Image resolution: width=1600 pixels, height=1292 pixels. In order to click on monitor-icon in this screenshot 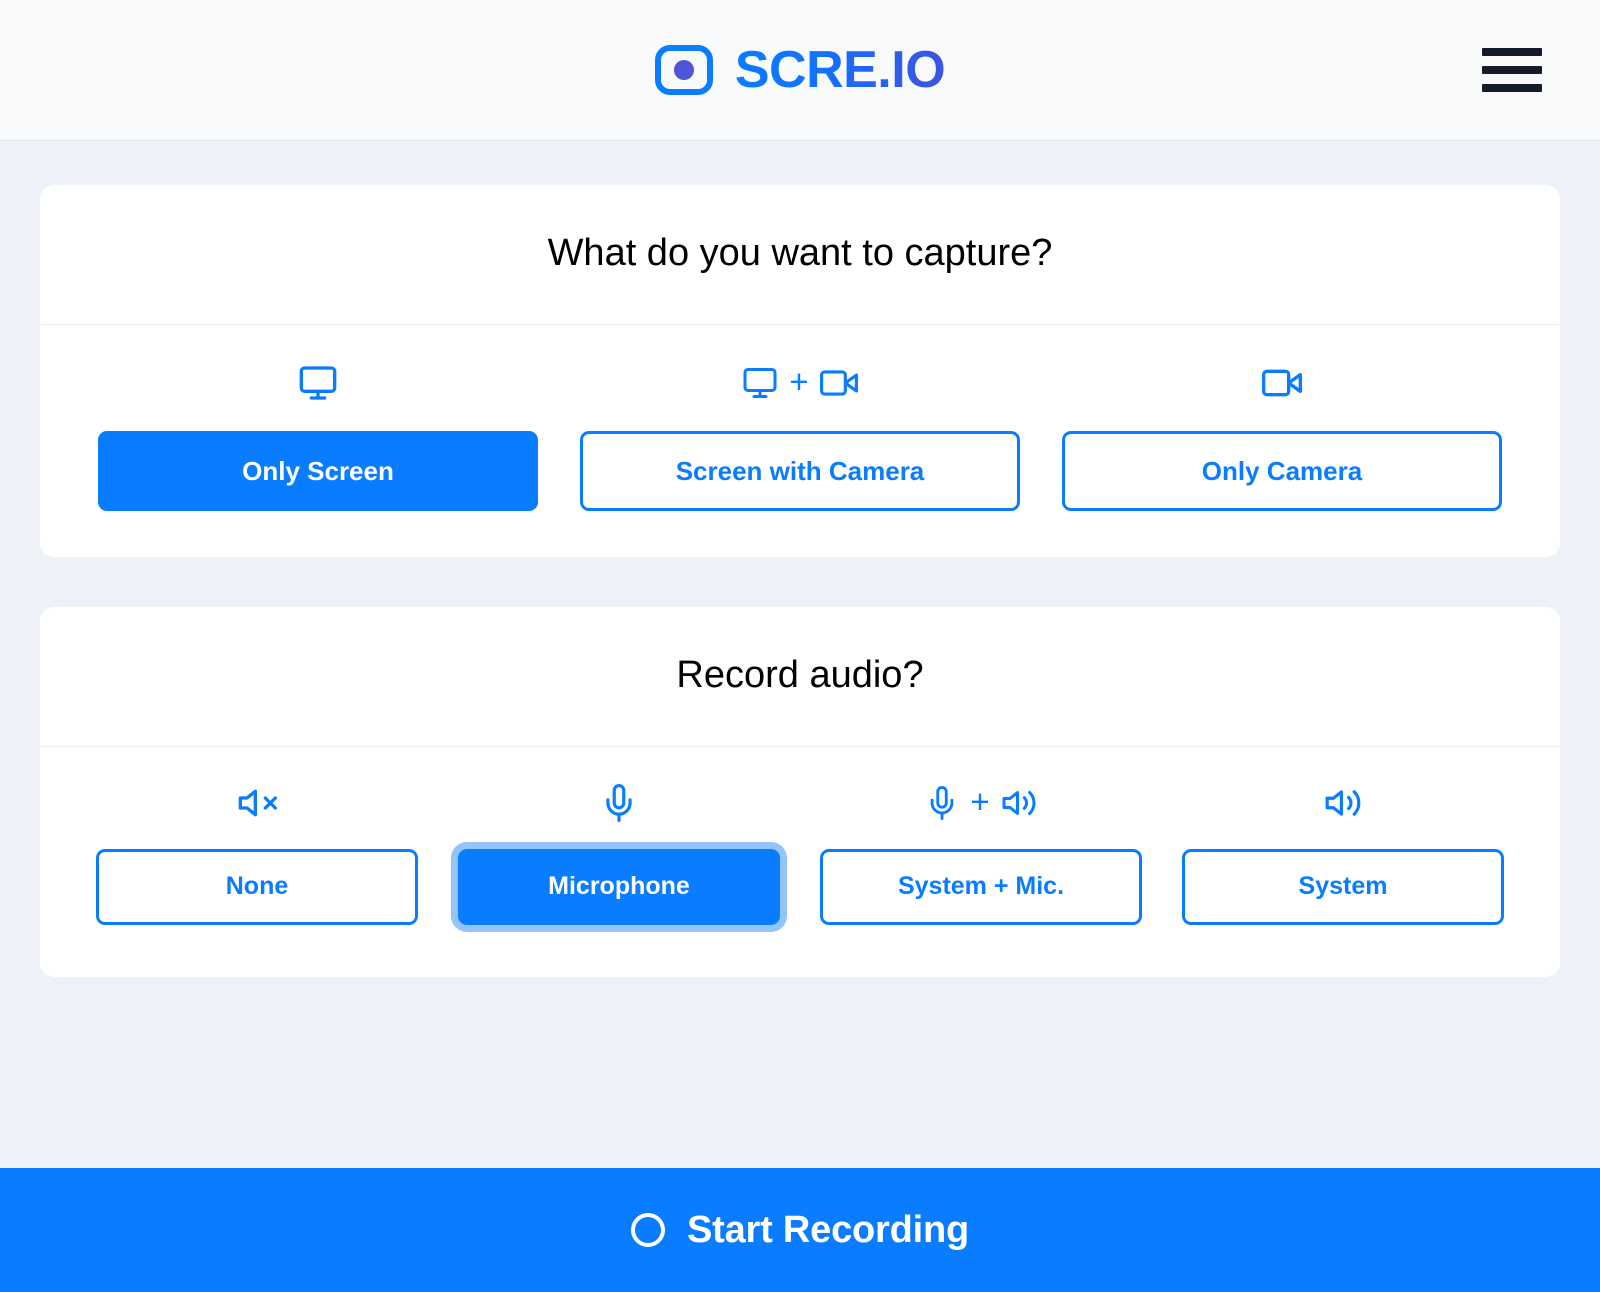, I will do `click(318, 383)`.